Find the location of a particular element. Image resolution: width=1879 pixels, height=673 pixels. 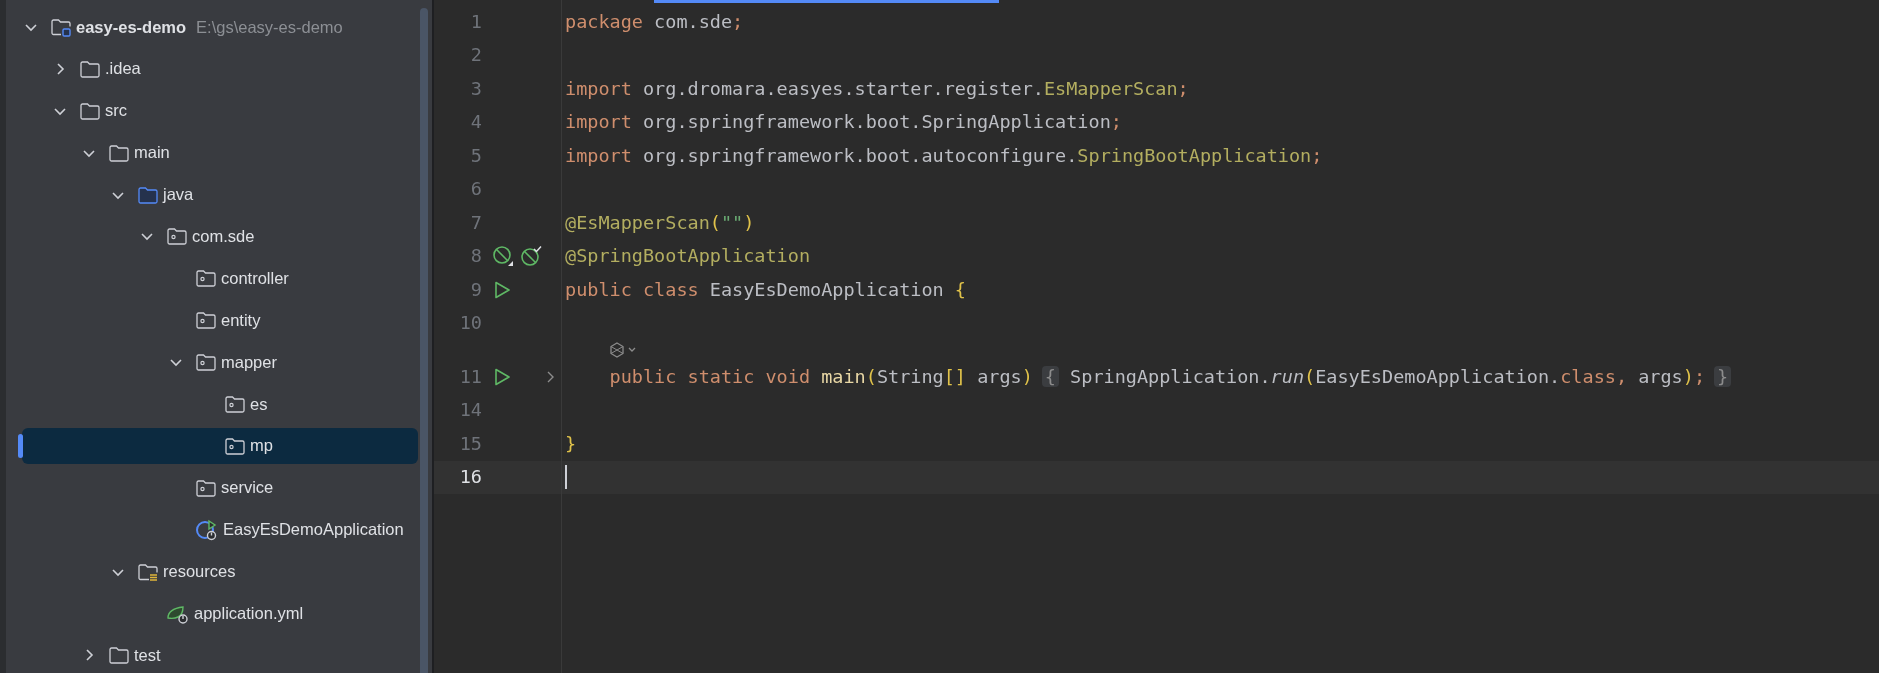

tree-item: application.yml is located at coordinates (220, 613).